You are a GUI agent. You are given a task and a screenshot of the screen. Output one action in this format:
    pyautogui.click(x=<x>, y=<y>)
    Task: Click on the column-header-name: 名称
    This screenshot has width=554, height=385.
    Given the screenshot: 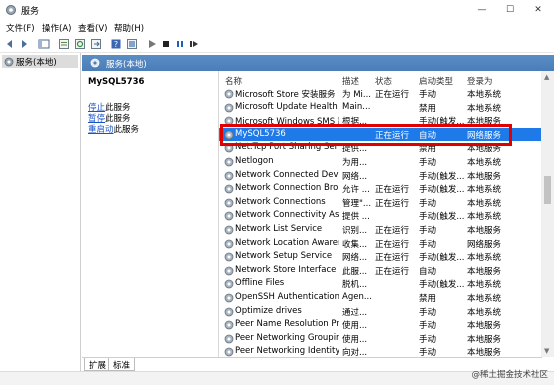 What is the action you would take?
    pyautogui.click(x=233, y=81)
    